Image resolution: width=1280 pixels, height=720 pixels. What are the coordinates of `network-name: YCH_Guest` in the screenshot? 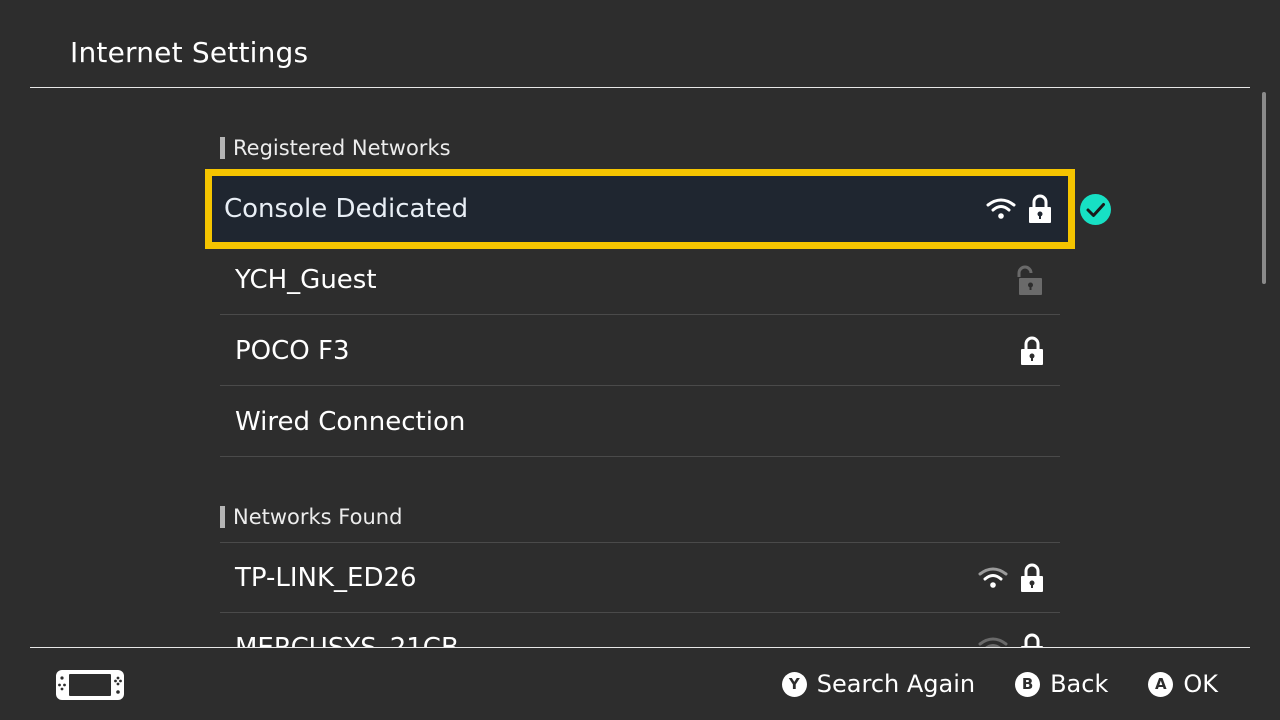 It's located at (306, 280).